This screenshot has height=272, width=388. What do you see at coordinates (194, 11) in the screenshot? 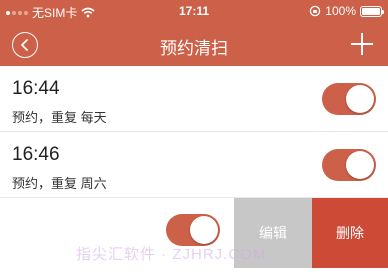
I see `status-bar: 无SIM卡 17:11 100%` at bounding box center [194, 11].